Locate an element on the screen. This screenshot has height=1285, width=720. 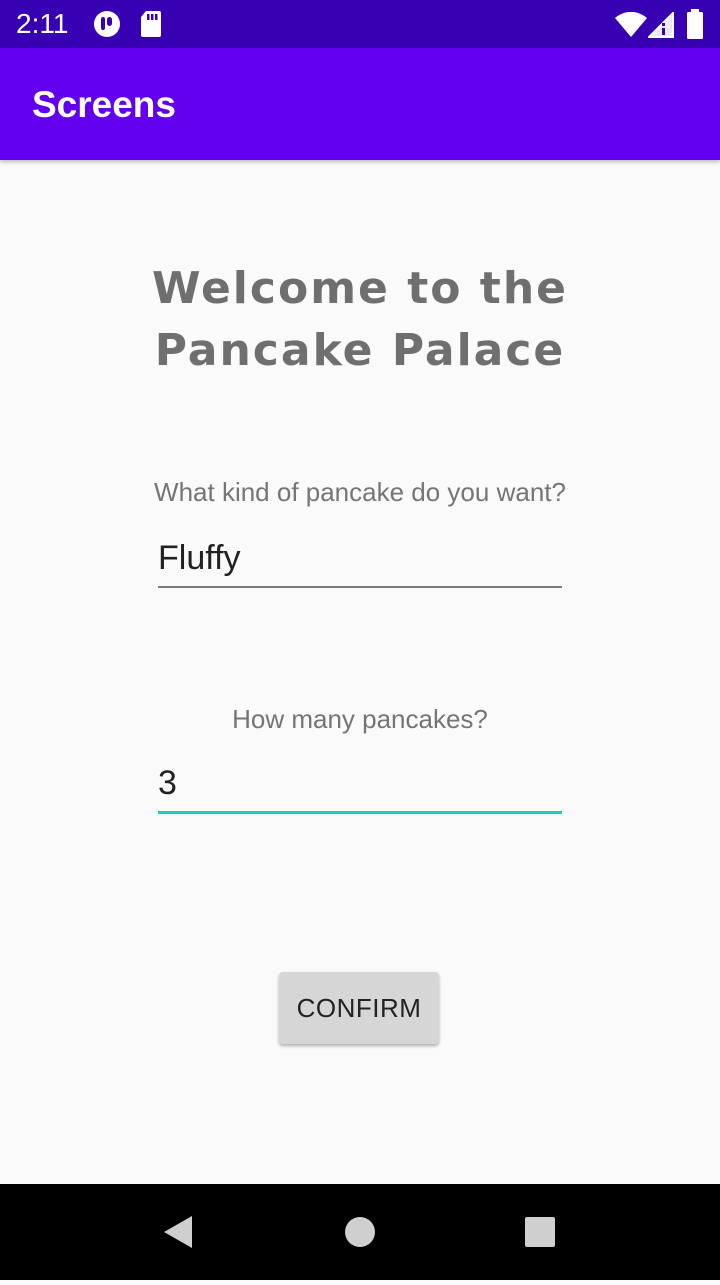
signal-icon is located at coordinates (660, 26).